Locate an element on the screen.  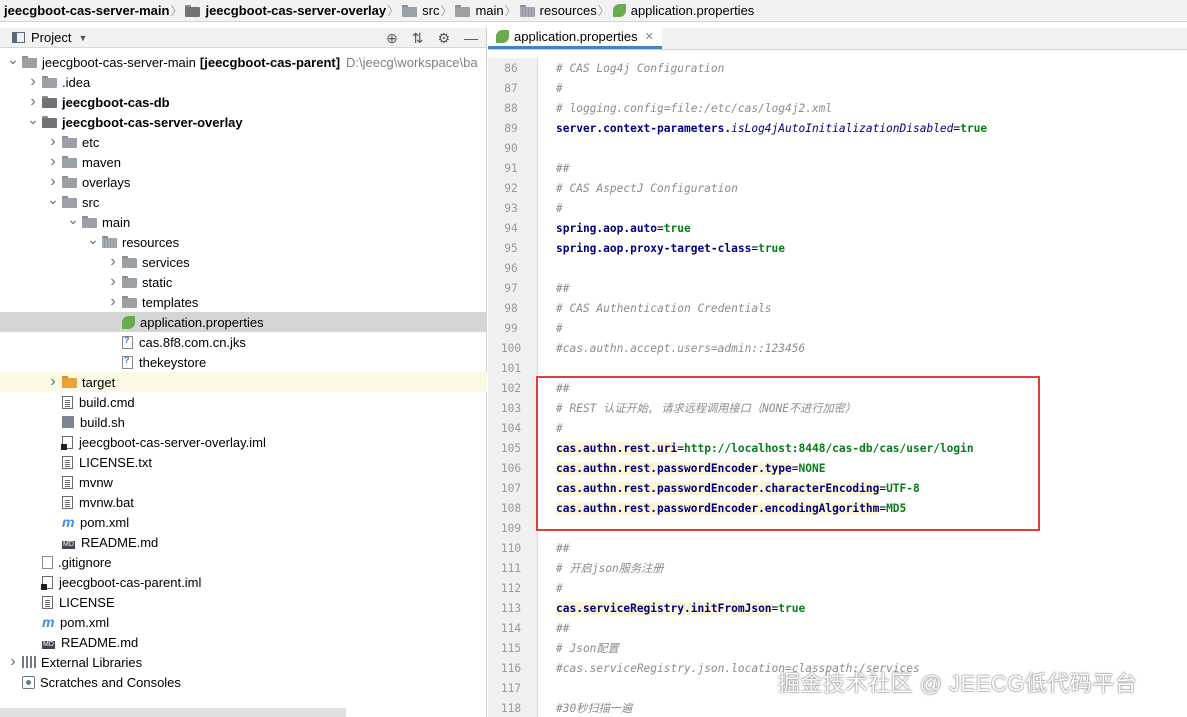
horizontal-scrollbar is located at coordinates (173, 712).